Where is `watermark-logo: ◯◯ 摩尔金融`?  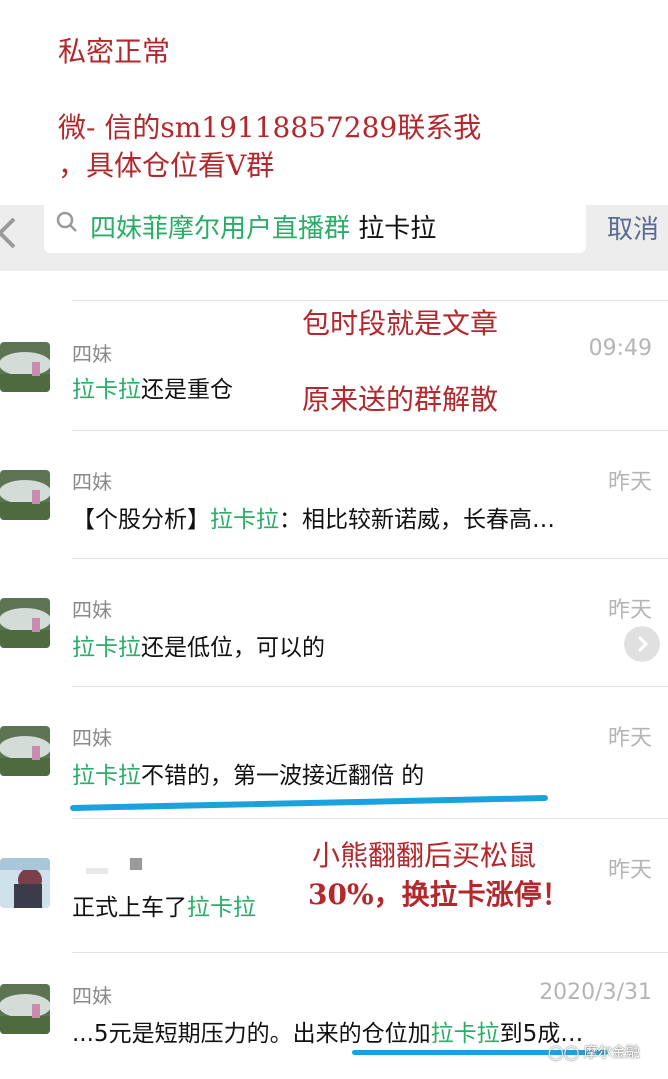
watermark-logo: ◯◯ 摩尔金融 is located at coordinates (594, 1053).